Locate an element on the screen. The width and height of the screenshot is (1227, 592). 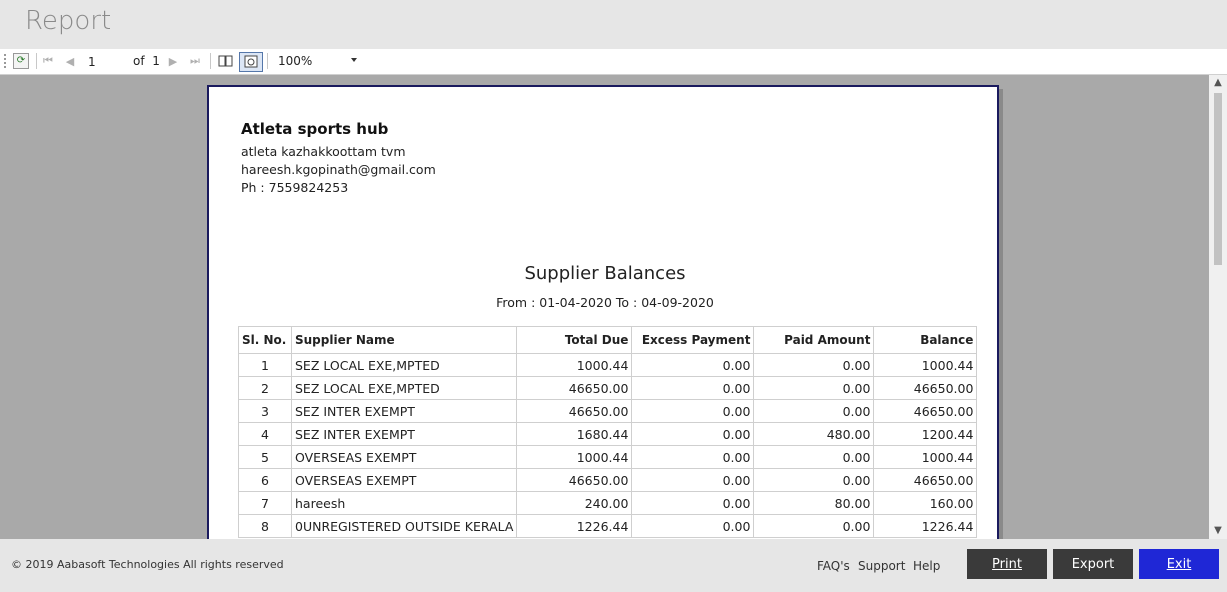
document-map-button is located at coordinates (226, 61).